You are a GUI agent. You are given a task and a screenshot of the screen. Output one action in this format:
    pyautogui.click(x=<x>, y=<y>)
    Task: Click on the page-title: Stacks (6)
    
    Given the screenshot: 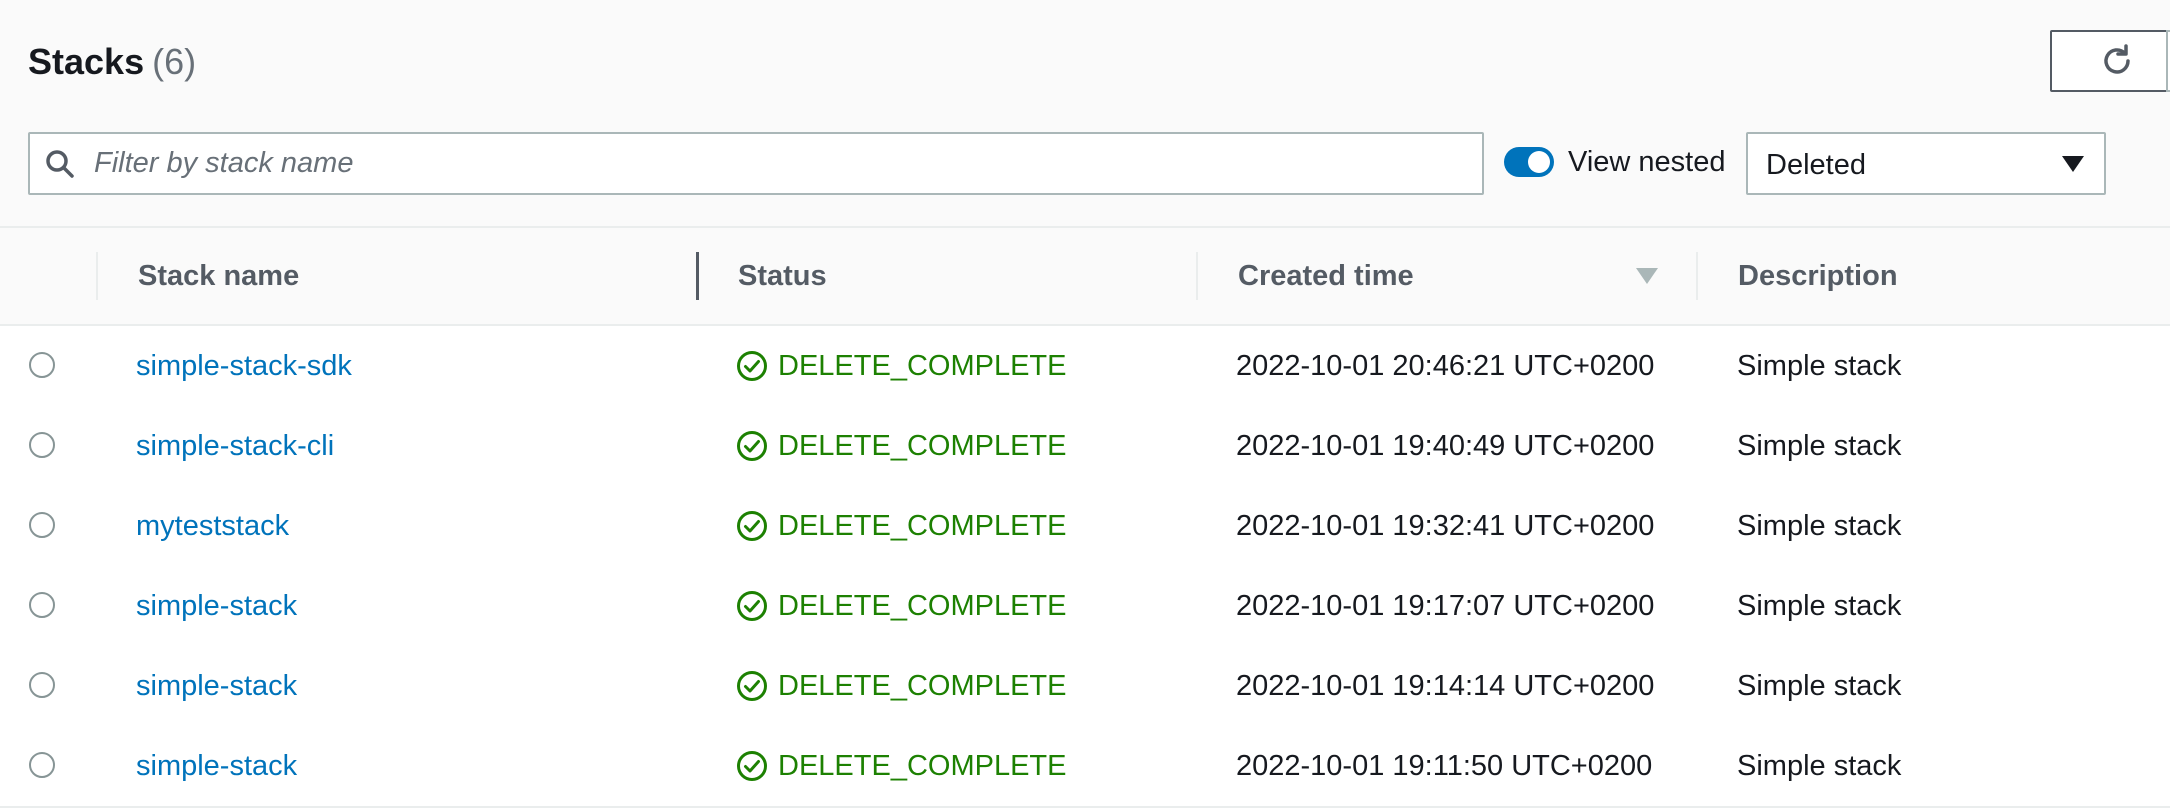 What is the action you would take?
    pyautogui.click(x=112, y=62)
    